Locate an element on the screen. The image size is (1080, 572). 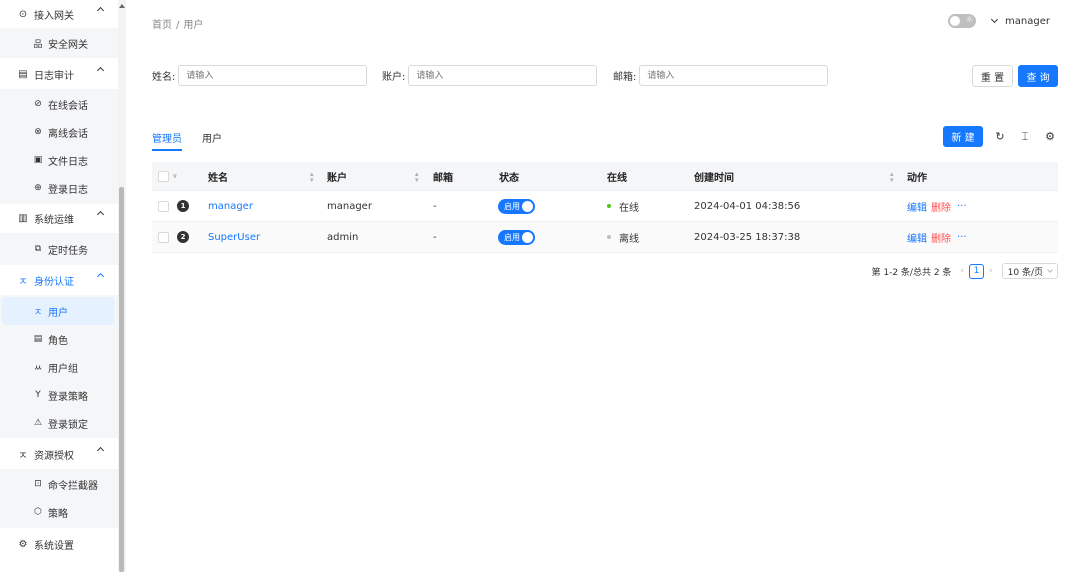
email-input is located at coordinates (734, 75).